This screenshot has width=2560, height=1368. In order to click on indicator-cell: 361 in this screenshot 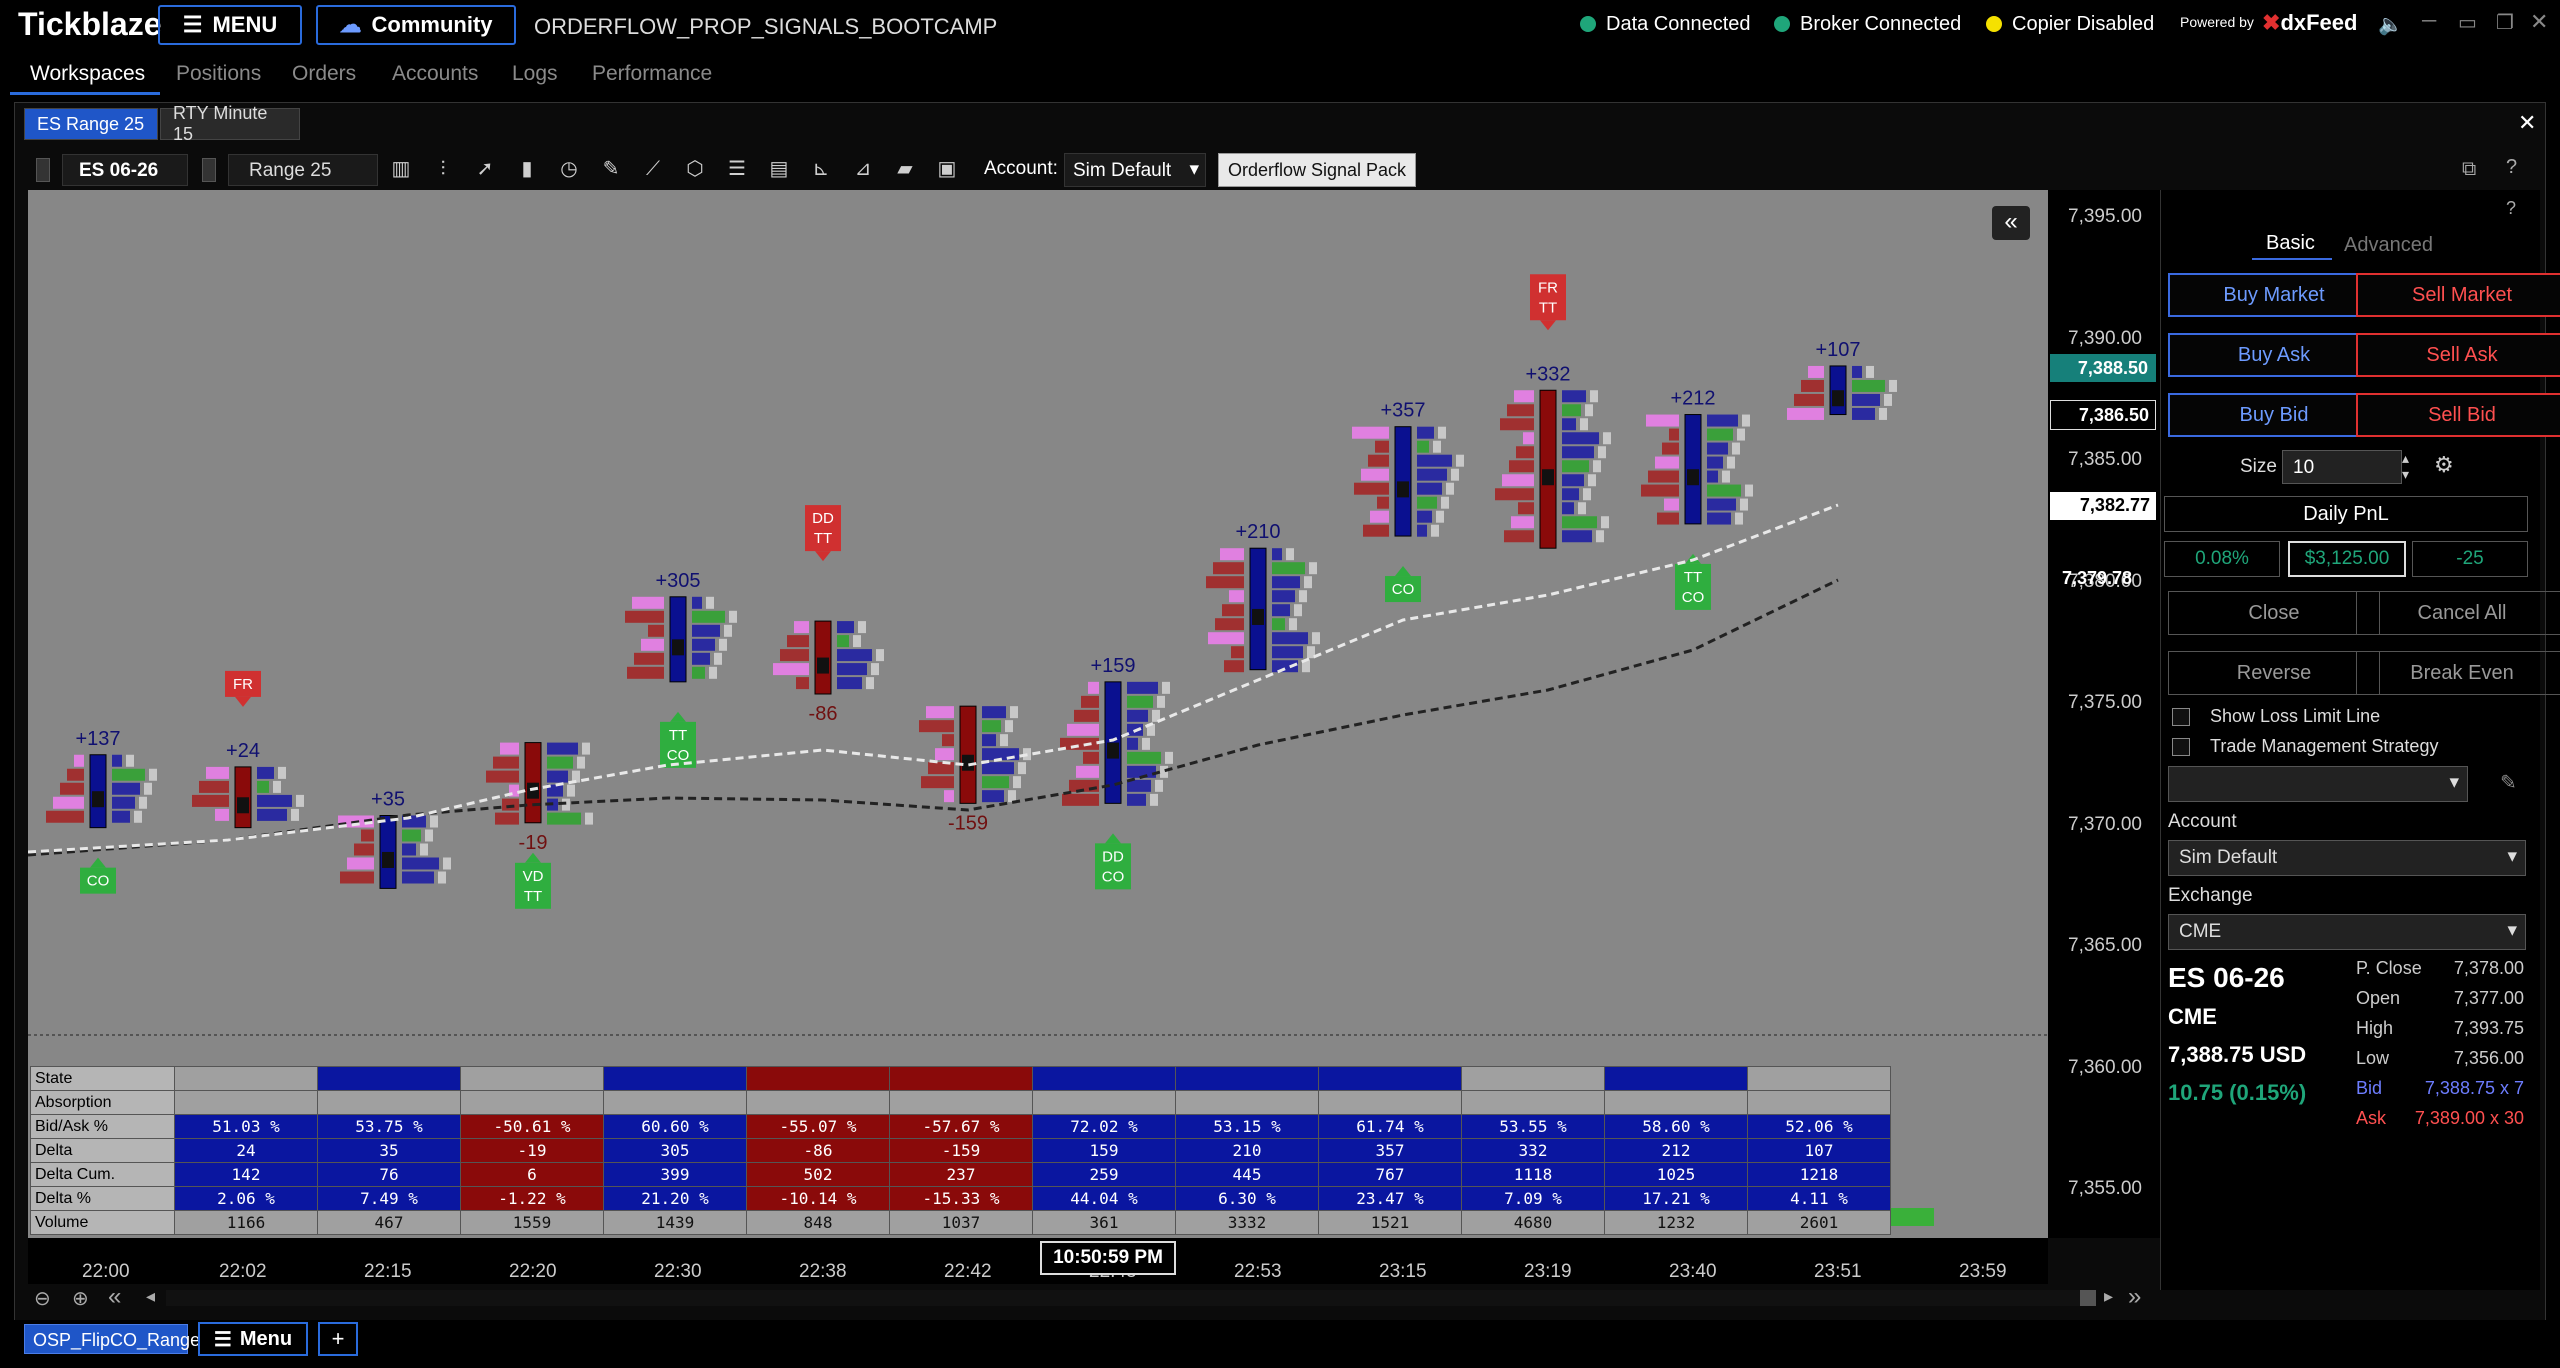, I will do `click(1104, 1222)`.